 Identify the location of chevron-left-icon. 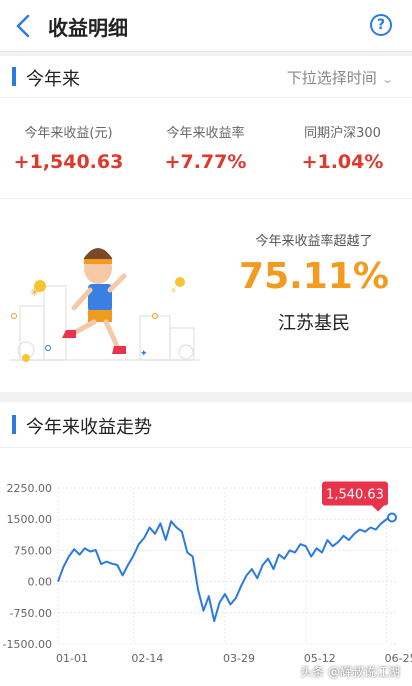
(24, 26).